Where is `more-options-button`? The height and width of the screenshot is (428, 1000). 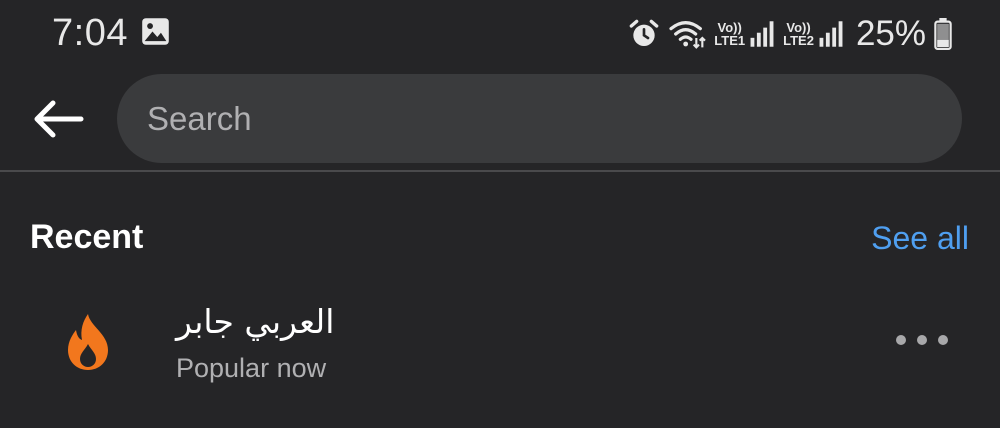 more-options-button is located at coordinates (922, 340).